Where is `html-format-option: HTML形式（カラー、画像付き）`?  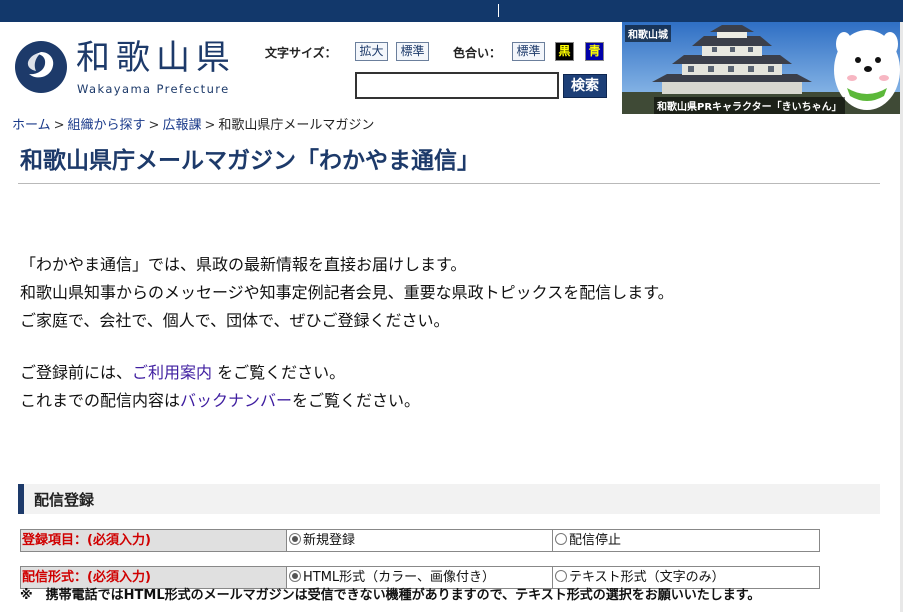 html-format-option: HTML形式（カラー、画像付き） is located at coordinates (420, 577).